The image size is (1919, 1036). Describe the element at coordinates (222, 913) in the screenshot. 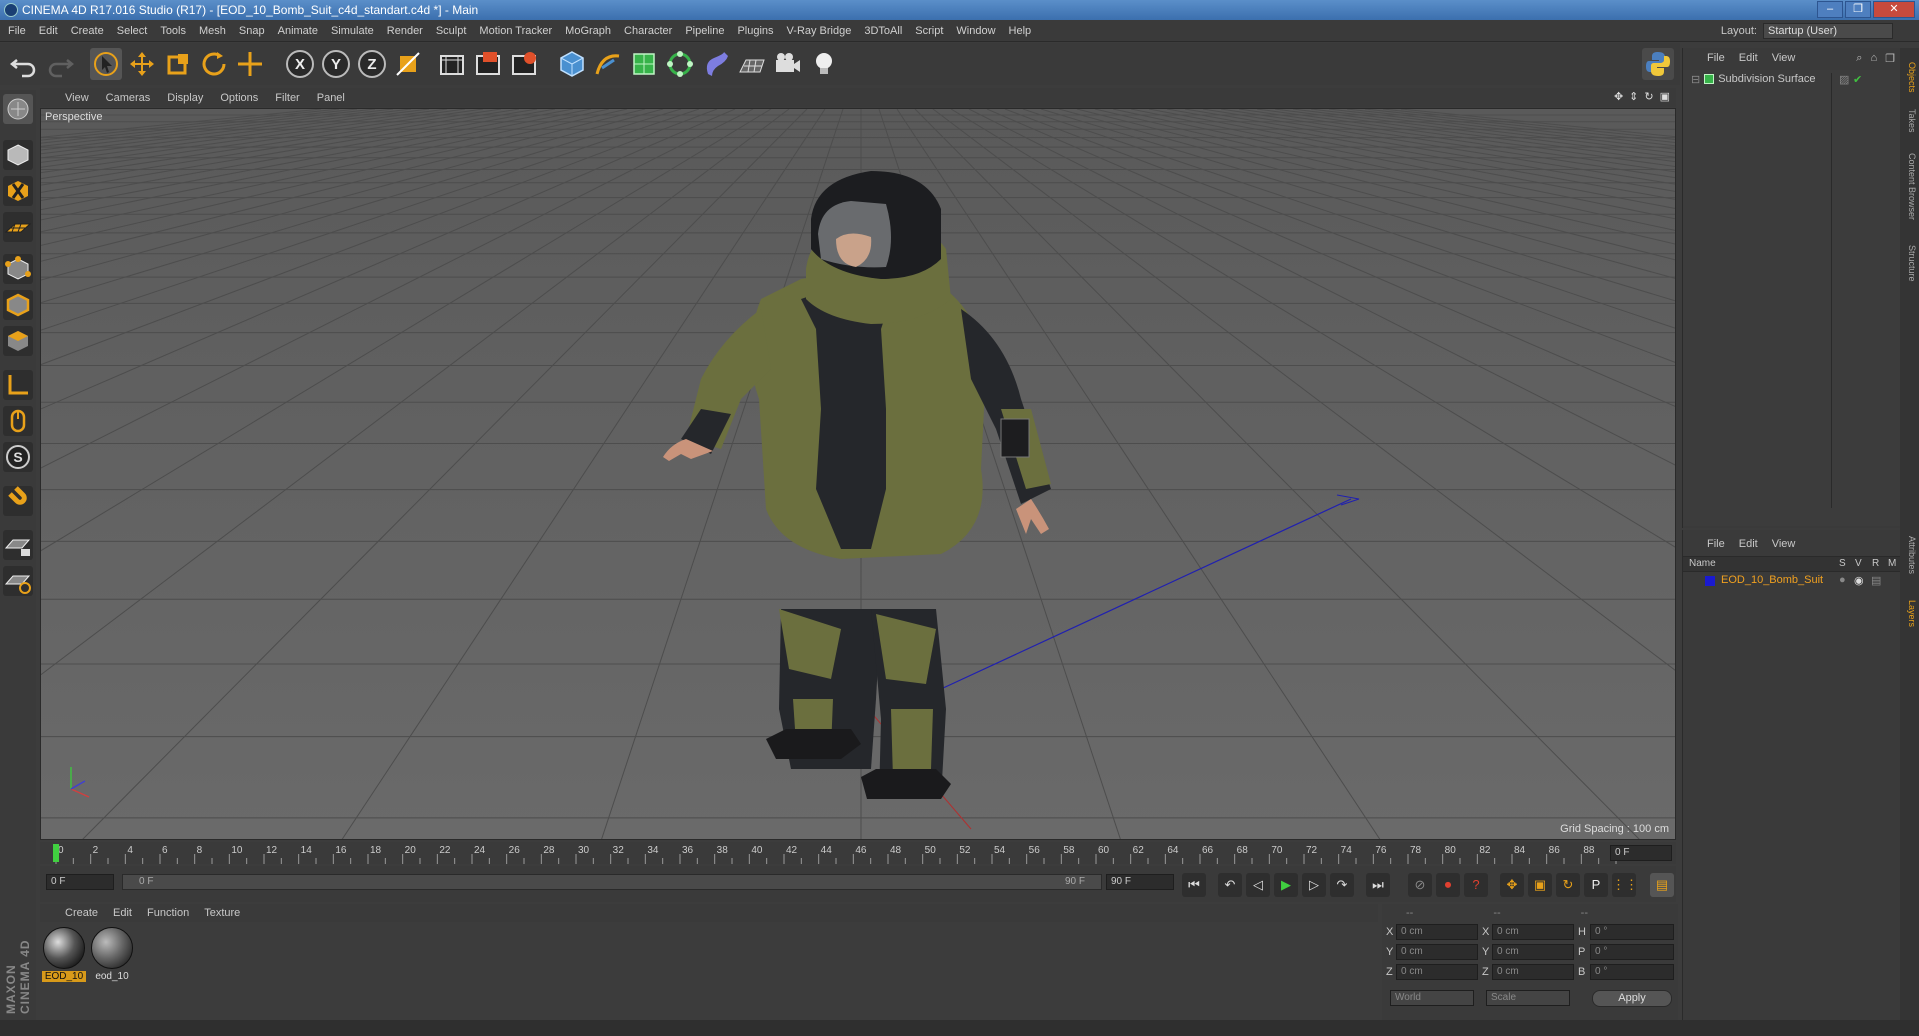

I see `material-menu-texture: Texture` at that location.